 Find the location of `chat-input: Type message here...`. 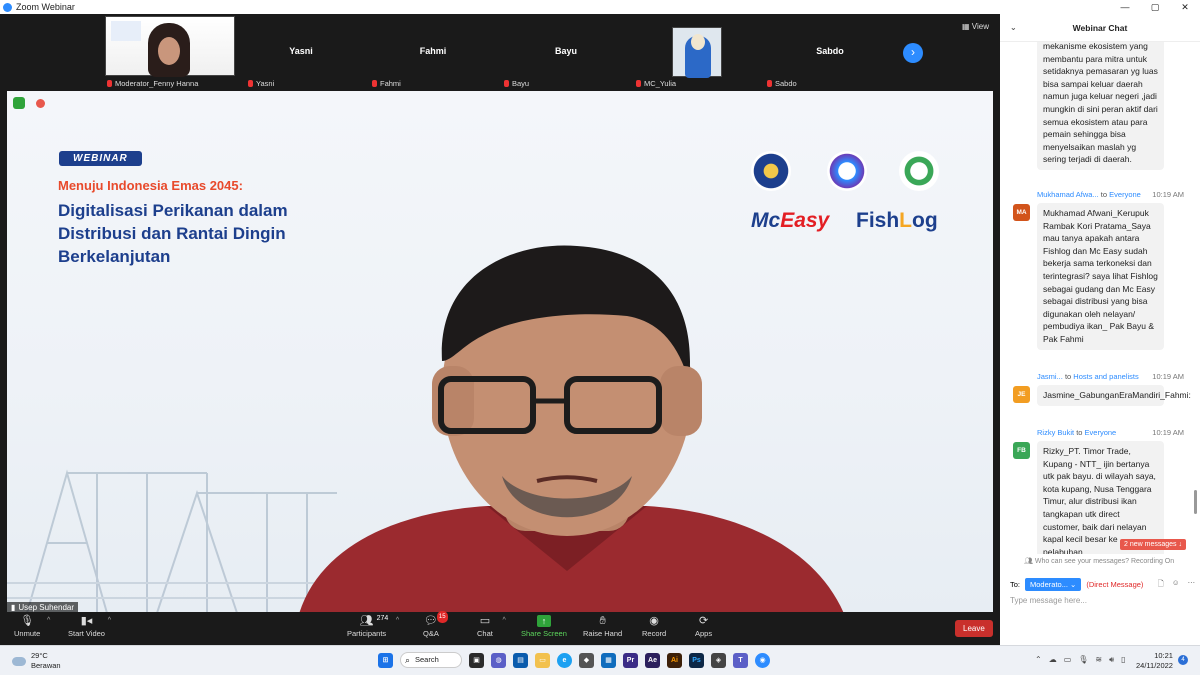

chat-input: Type message here... is located at coordinates (1048, 600).